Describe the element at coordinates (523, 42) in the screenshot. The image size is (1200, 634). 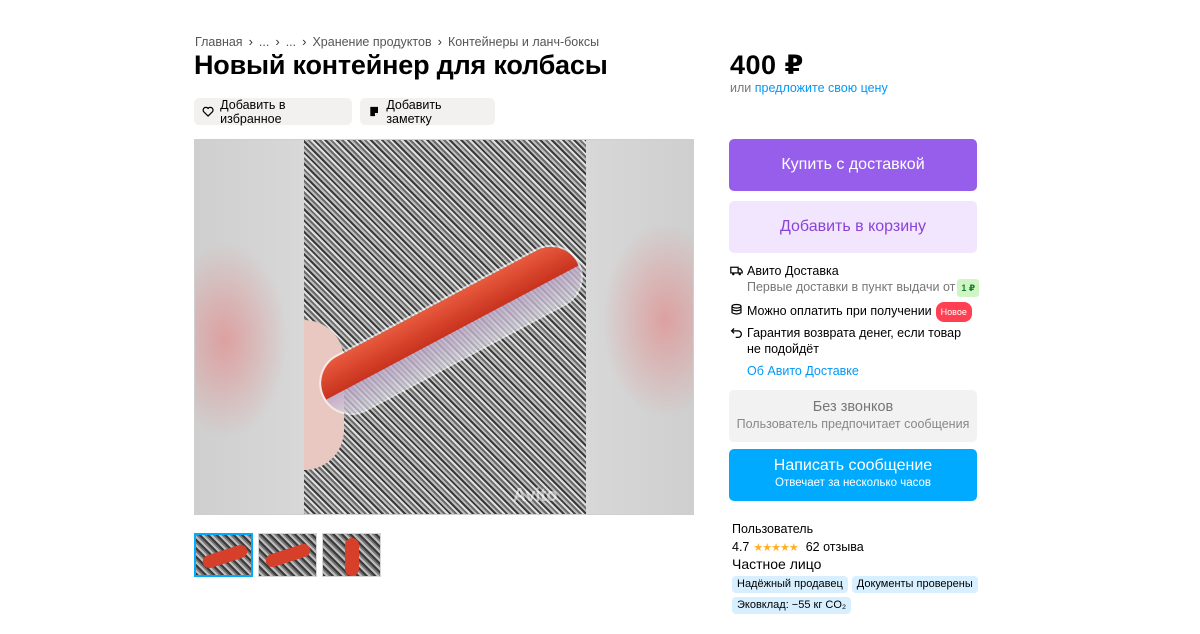
I see `breadcrumb-item-containers: Контейнеры и ланч-боксы` at that location.